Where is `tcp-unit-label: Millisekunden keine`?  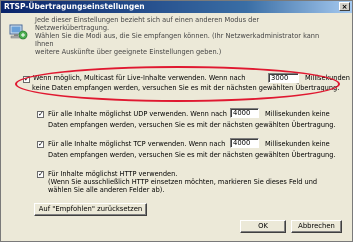 tcp-unit-label: Millisekunden keine is located at coordinates (297, 144).